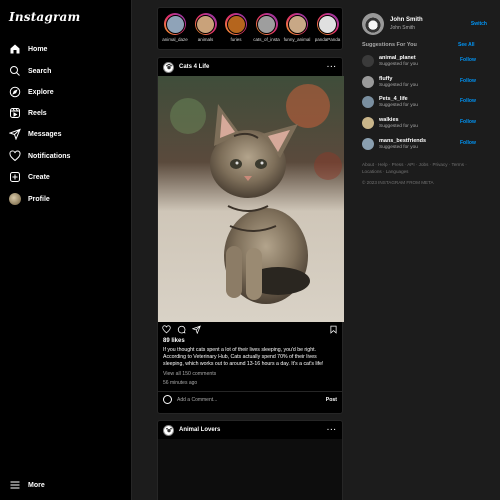  Describe the element at coordinates (15, 156) in the screenshot. I see `heart-icon` at that location.